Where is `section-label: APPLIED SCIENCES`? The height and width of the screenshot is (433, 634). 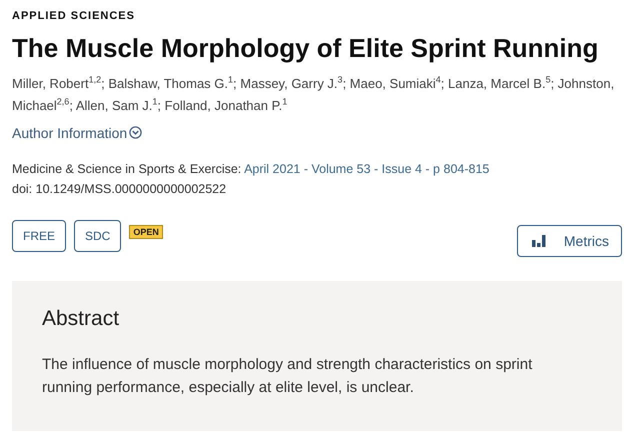
section-label: APPLIED SCIENCES is located at coordinates (74, 16).